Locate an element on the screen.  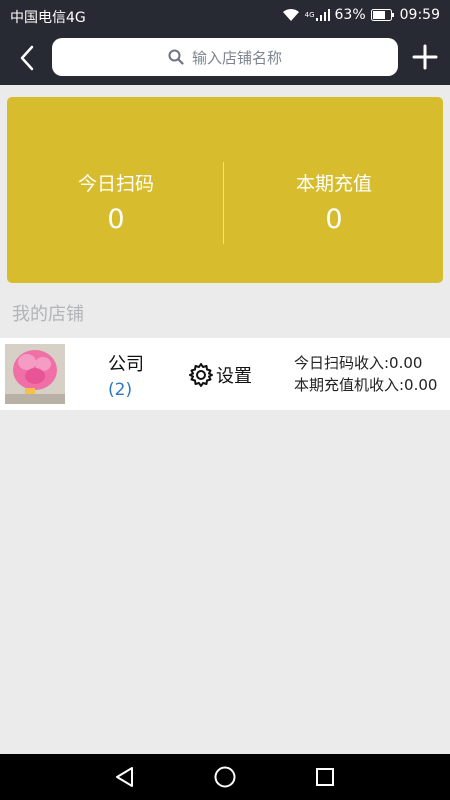
search-icon is located at coordinates (176, 57).